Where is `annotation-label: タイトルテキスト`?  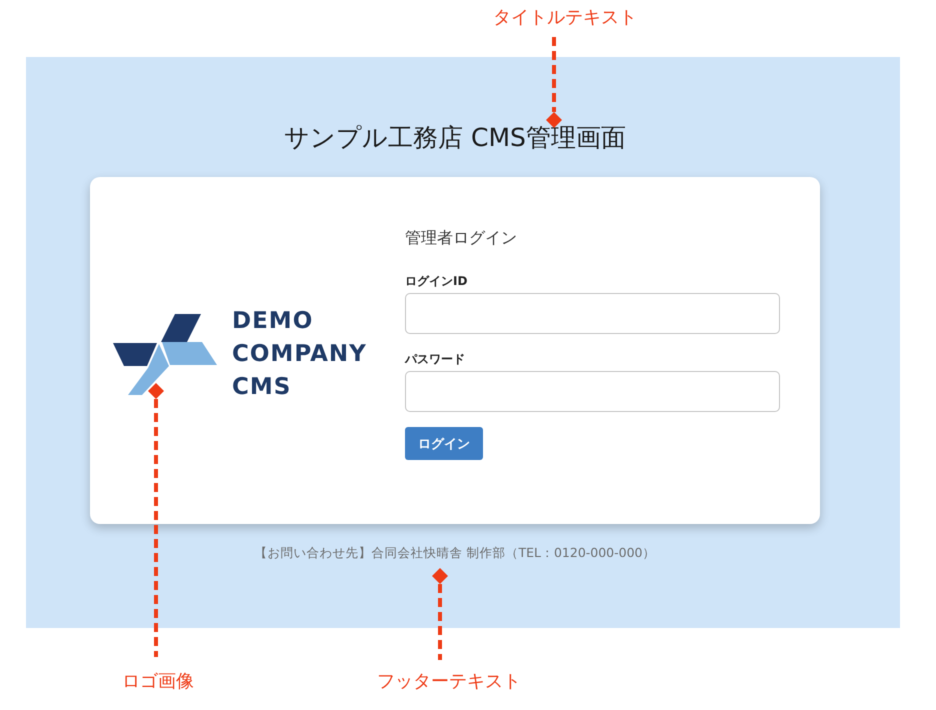
annotation-label: タイトルテキスト is located at coordinates (565, 18).